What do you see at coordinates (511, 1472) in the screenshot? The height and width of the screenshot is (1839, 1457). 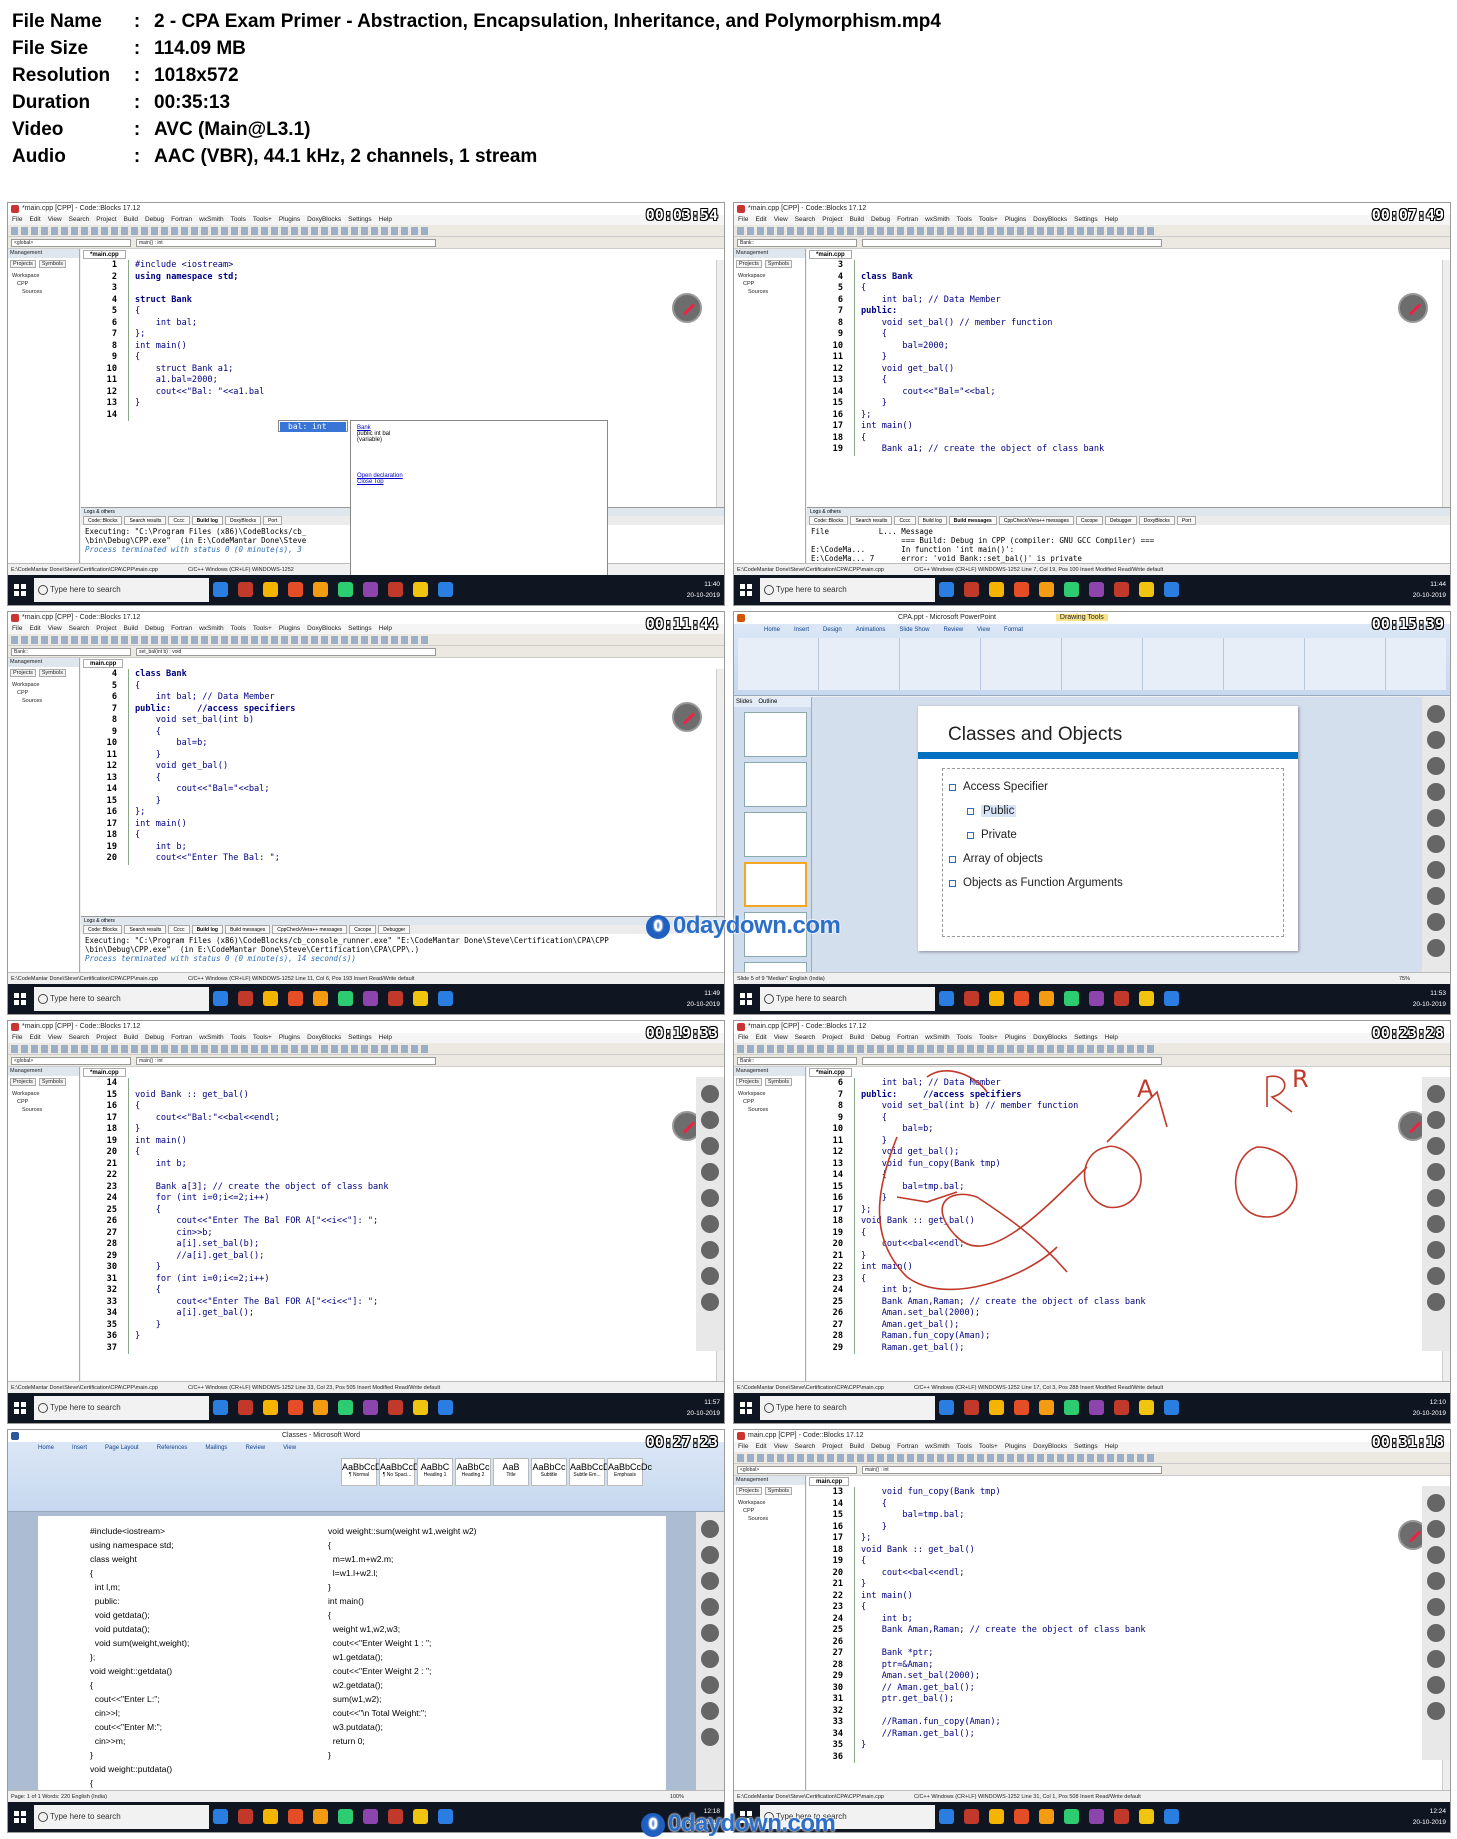 I see `style-option: AaB Title` at bounding box center [511, 1472].